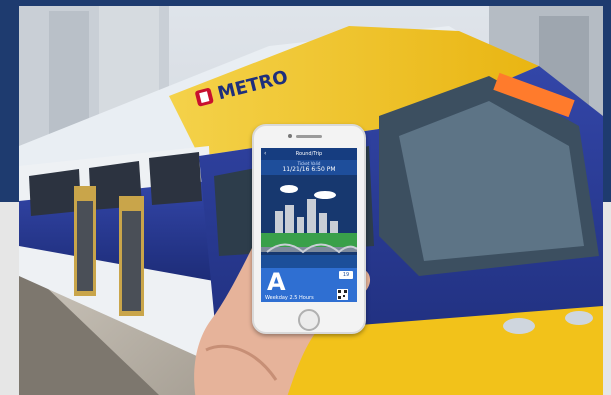  I want to click on screen-topbar: ‹ Round/Trip, so click(309, 154).